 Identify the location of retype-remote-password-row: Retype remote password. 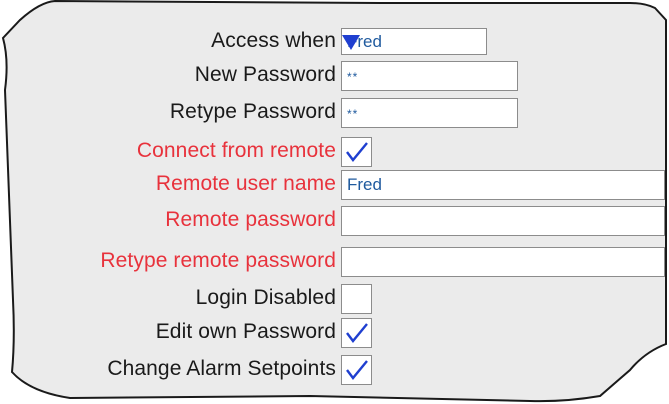
(334, 261).